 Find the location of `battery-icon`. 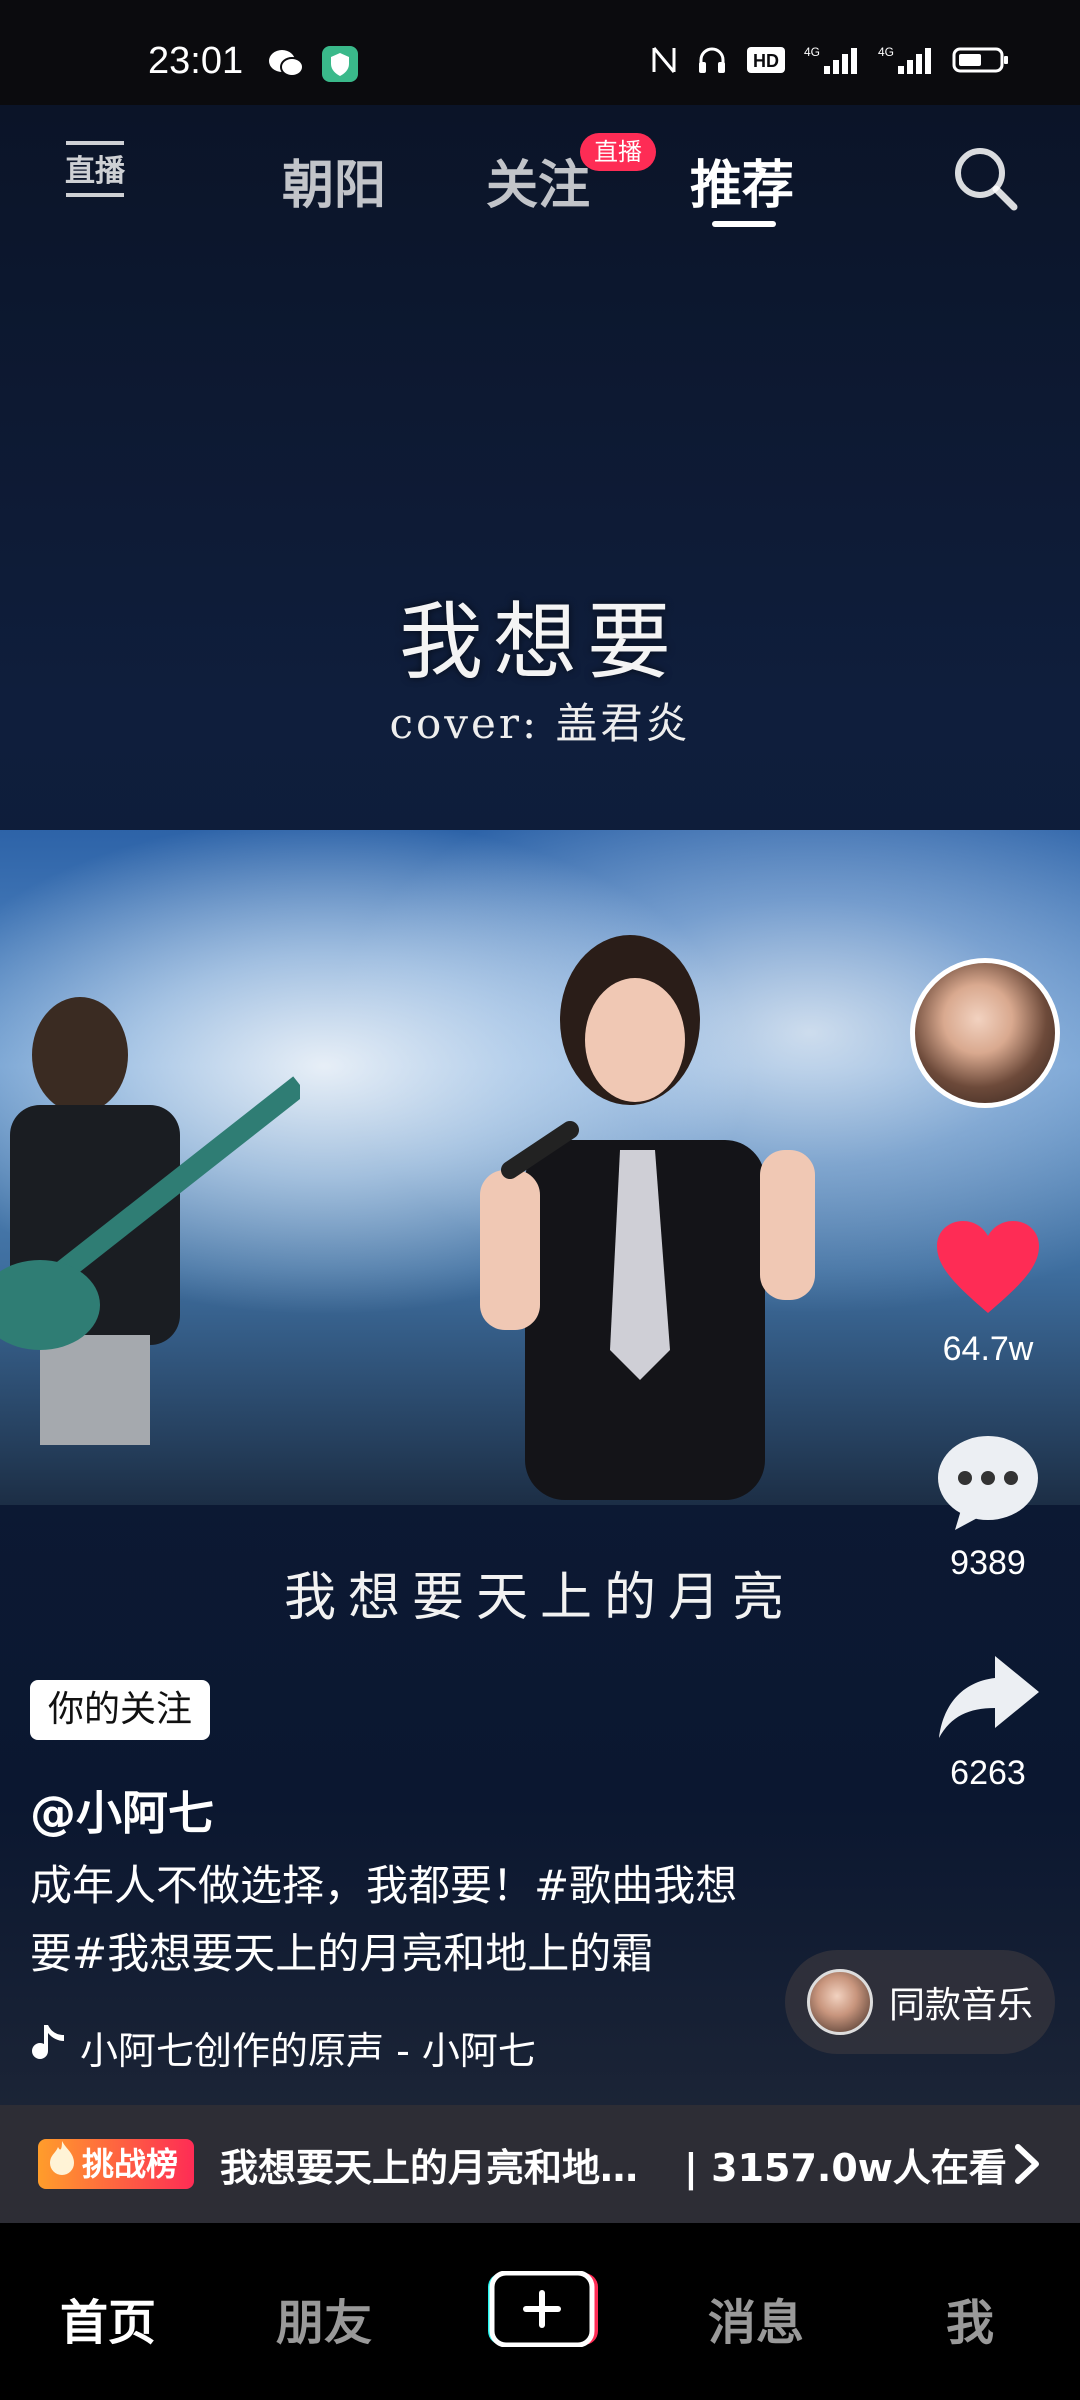

battery-icon is located at coordinates (981, 62).